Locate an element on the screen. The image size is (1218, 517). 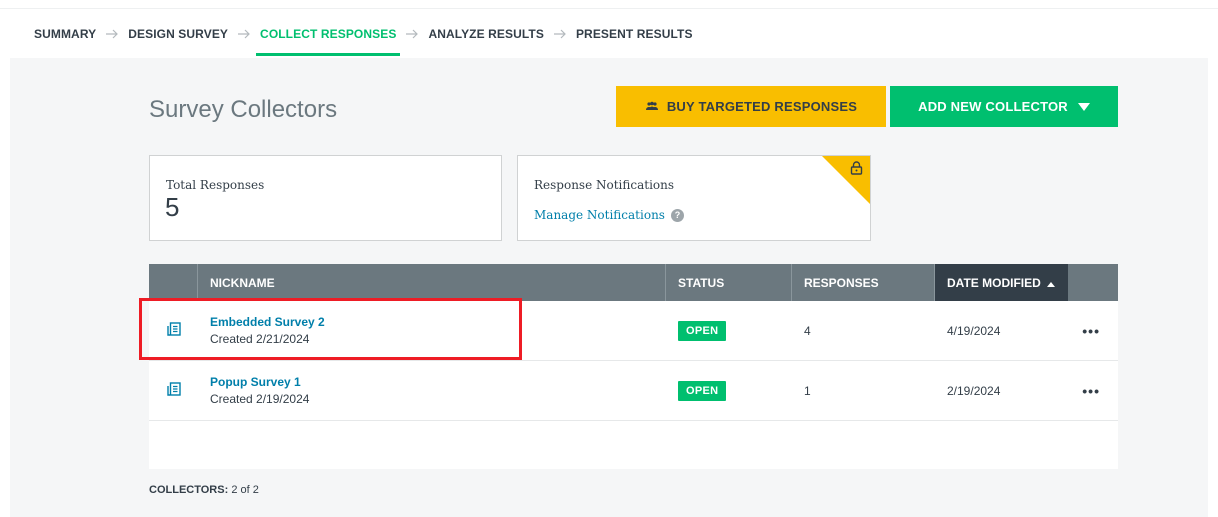
step-present-results: PRESENT RESULTS is located at coordinates (634, 34).